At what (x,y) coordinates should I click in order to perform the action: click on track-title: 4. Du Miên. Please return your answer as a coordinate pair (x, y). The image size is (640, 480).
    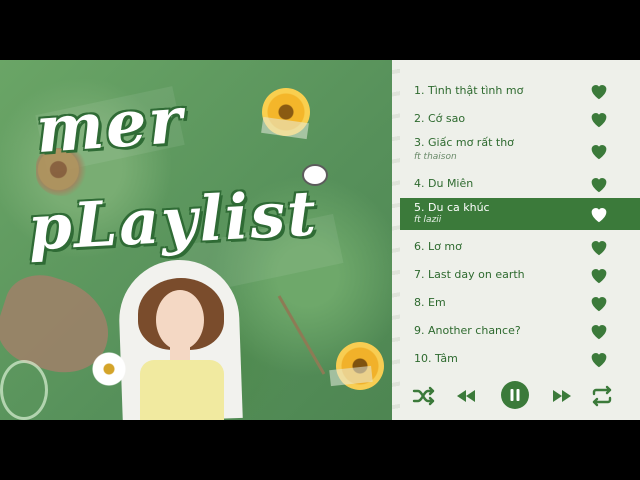
    Looking at the image, I should click on (443, 183).